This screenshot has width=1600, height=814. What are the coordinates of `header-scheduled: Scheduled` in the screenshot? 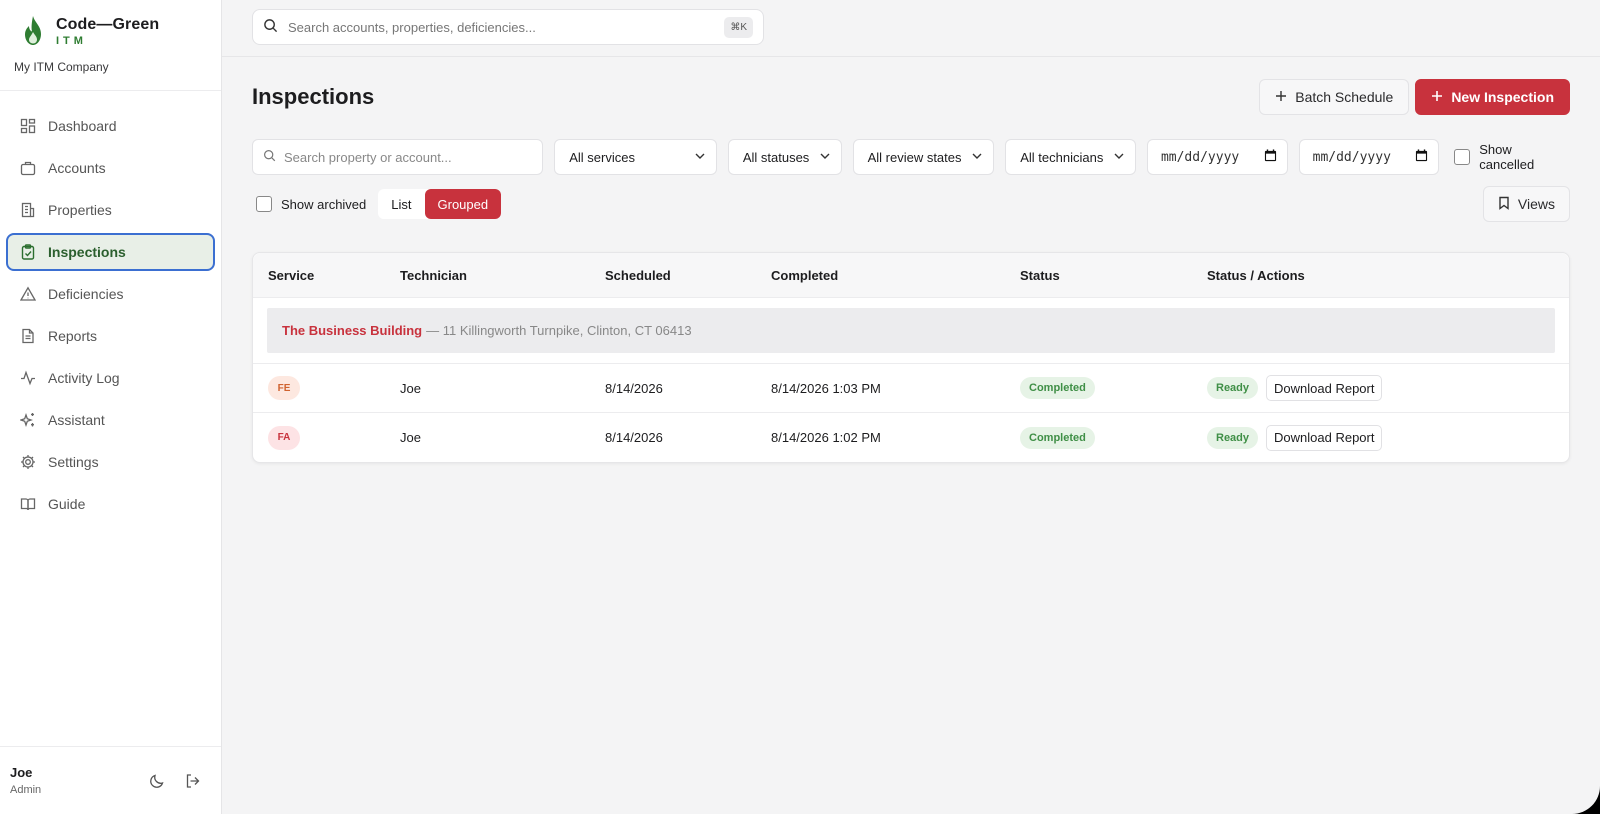 It's located at (688, 275).